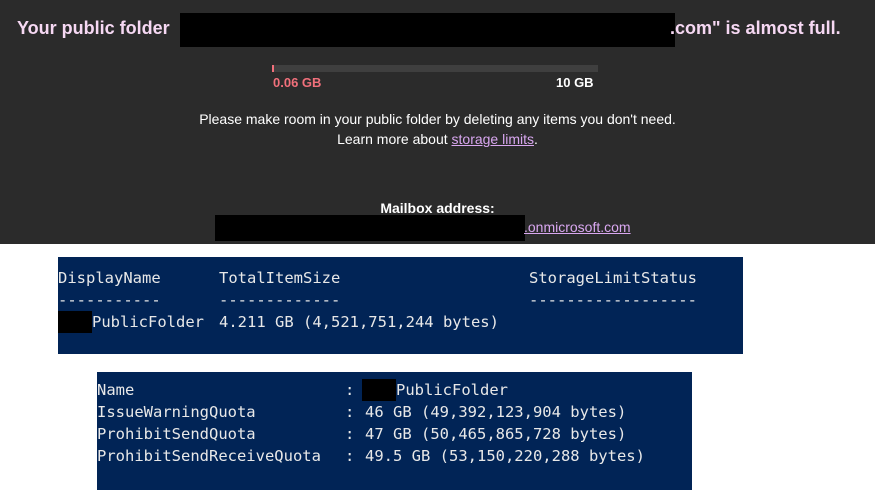  I want to click on row-display-name: PublicFolder, so click(148, 322).